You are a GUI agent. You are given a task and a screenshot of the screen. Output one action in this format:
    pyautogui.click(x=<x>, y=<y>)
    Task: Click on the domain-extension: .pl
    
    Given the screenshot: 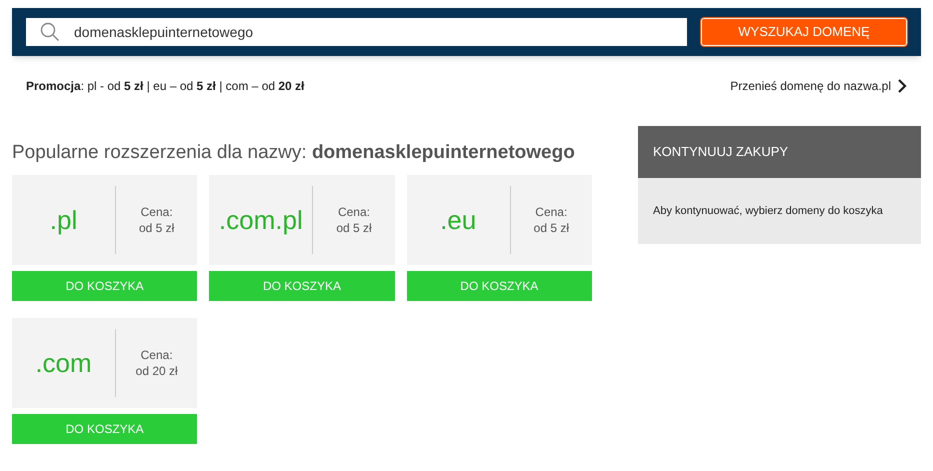 What is the action you would take?
    pyautogui.click(x=64, y=220)
    